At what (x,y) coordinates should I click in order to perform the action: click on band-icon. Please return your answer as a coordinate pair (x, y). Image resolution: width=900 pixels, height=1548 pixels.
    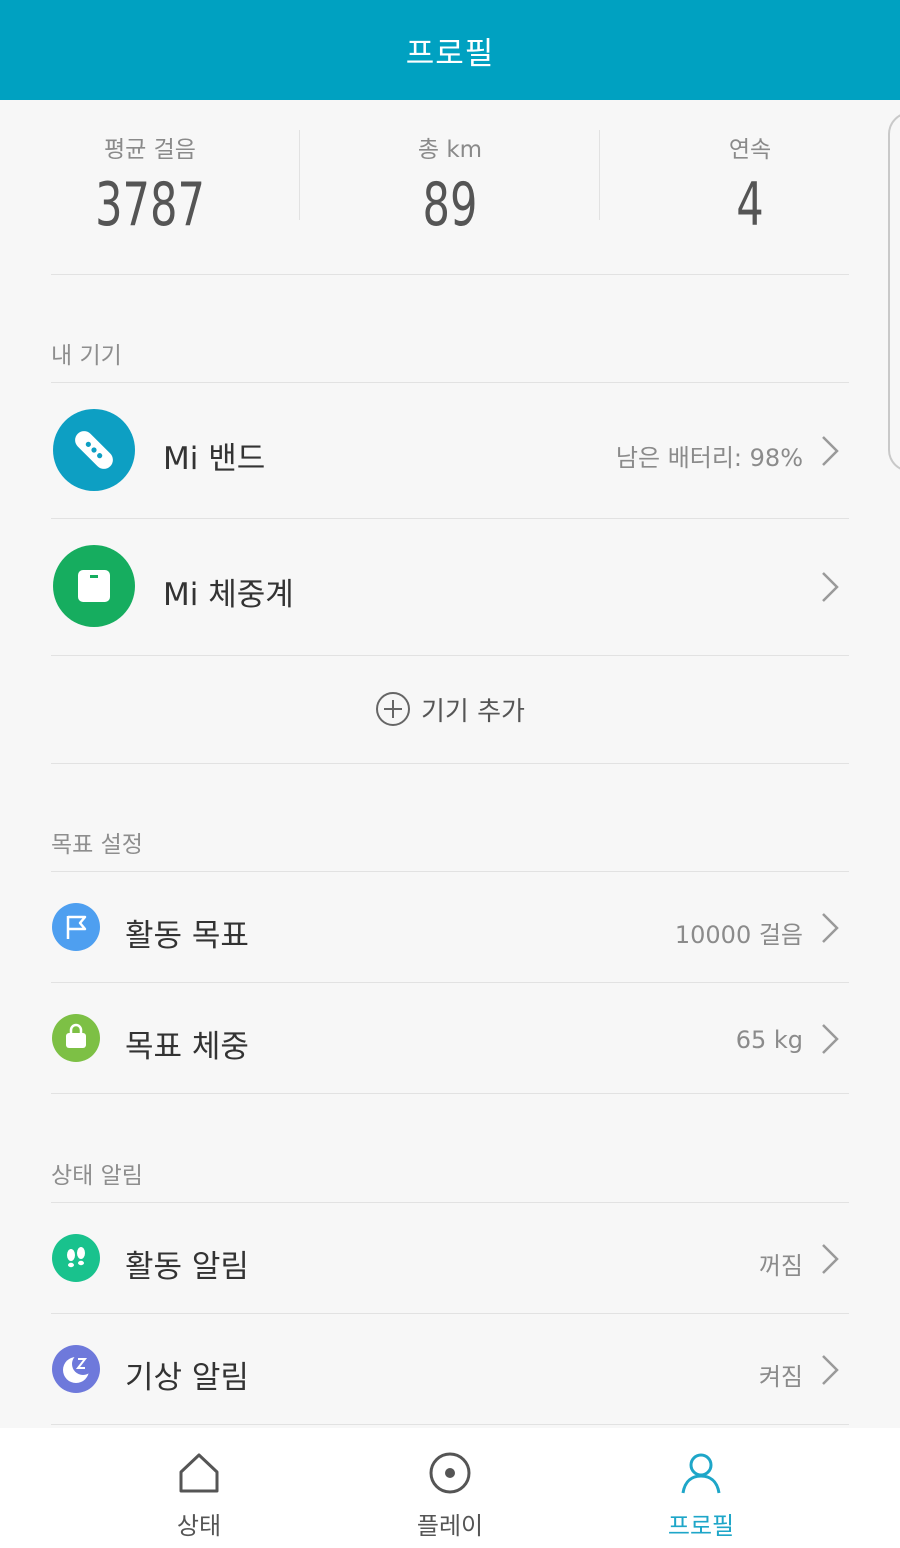
    Looking at the image, I should click on (94, 450).